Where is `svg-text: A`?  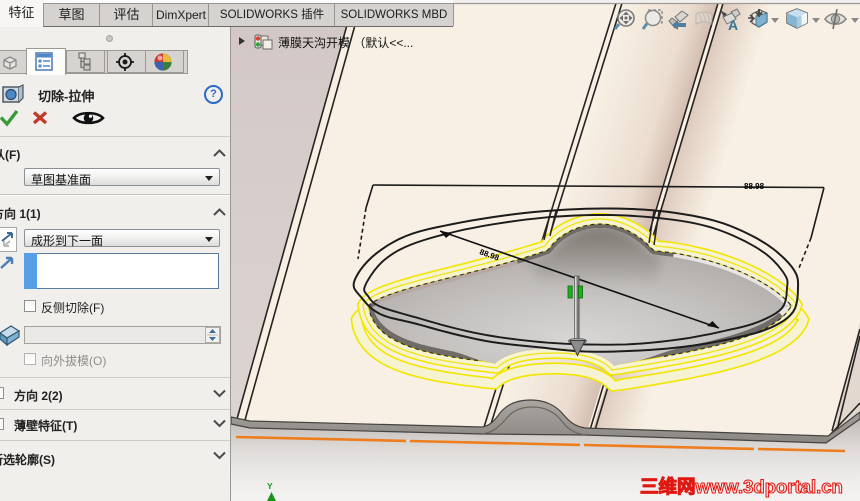 svg-text: A is located at coordinates (733, 25).